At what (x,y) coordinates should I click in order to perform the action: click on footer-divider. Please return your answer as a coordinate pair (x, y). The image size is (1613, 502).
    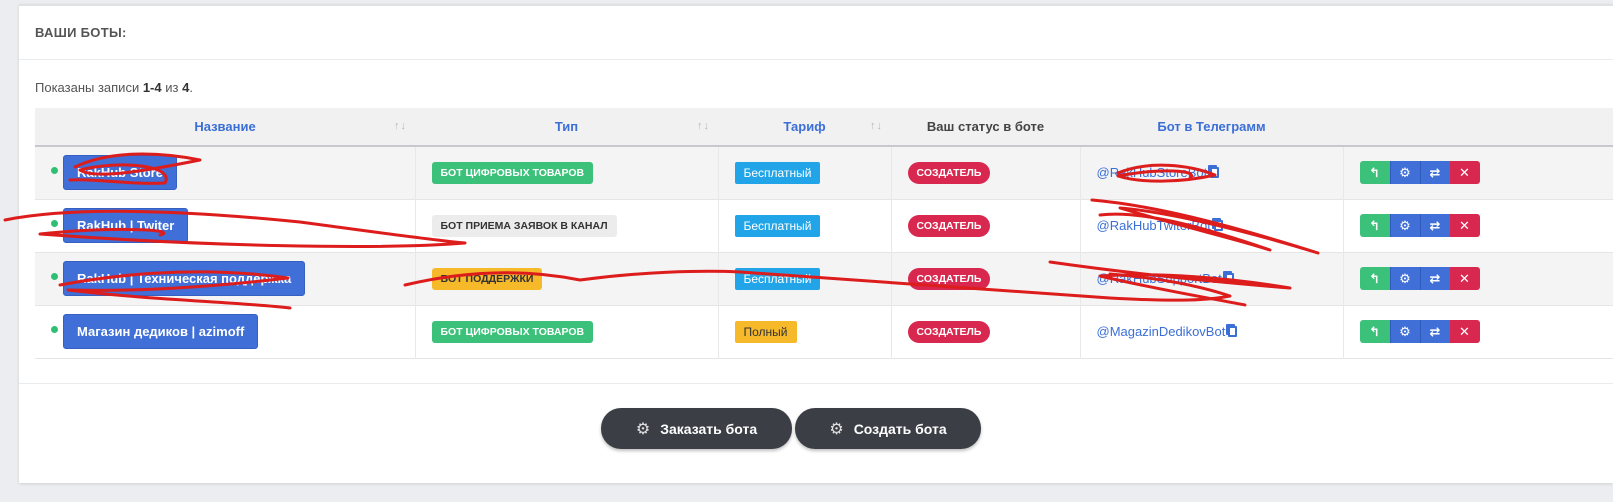
    Looking at the image, I should click on (816, 383).